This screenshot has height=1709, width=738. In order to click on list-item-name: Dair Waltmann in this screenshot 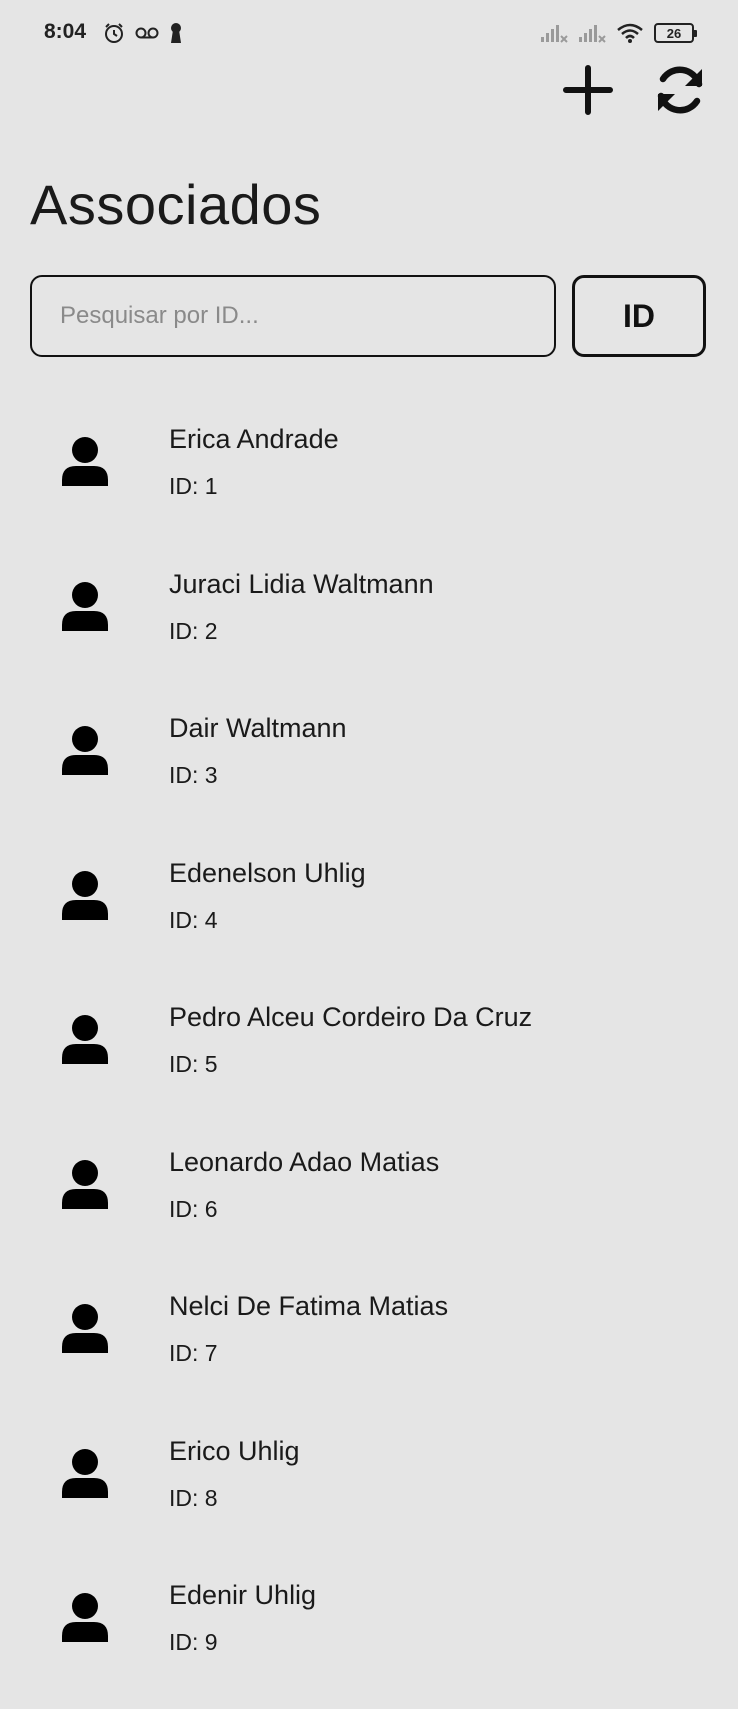, I will do `click(258, 728)`.